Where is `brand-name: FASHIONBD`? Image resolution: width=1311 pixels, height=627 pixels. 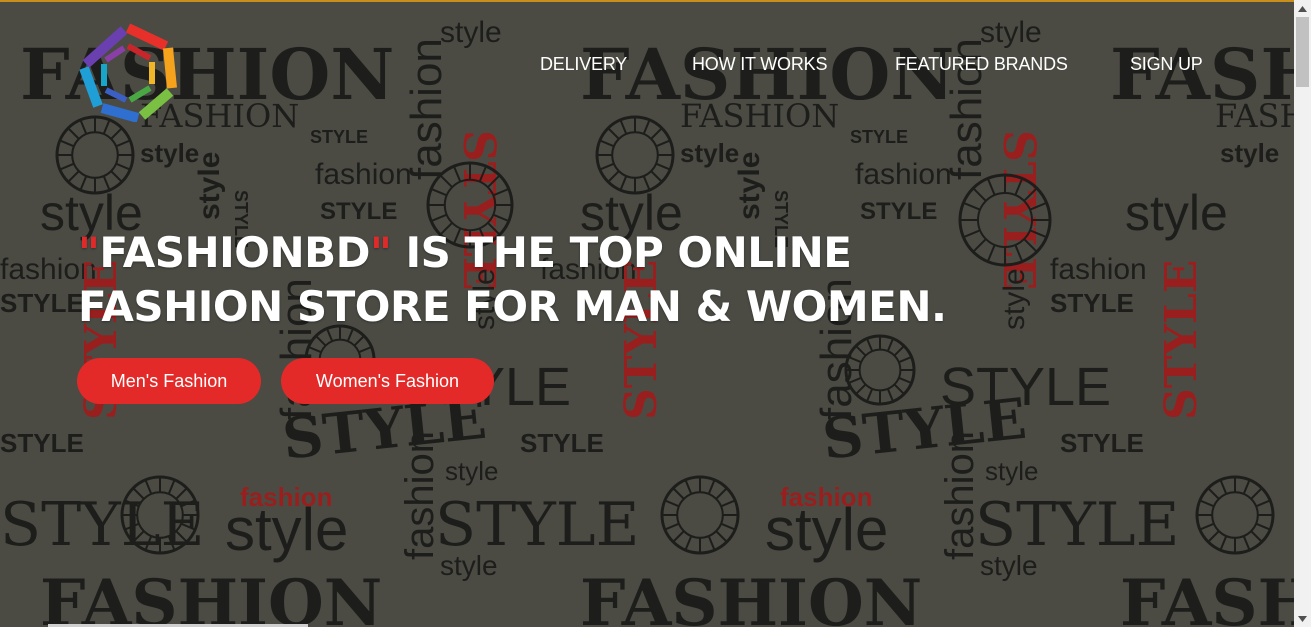
brand-name: FASHIONBD is located at coordinates (235, 252).